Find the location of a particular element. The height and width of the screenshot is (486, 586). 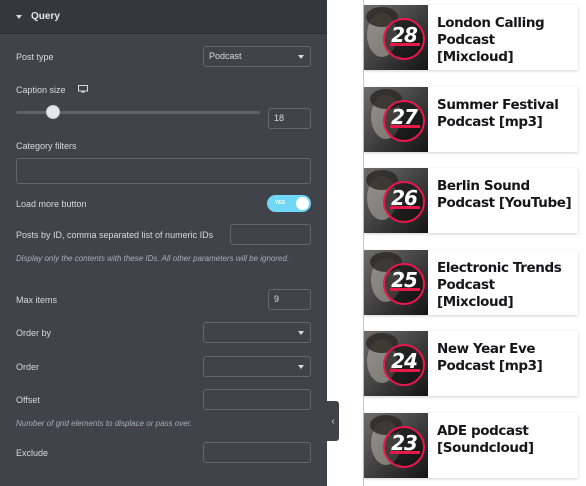

panel-collapse-button: ‹ is located at coordinates (333, 421).